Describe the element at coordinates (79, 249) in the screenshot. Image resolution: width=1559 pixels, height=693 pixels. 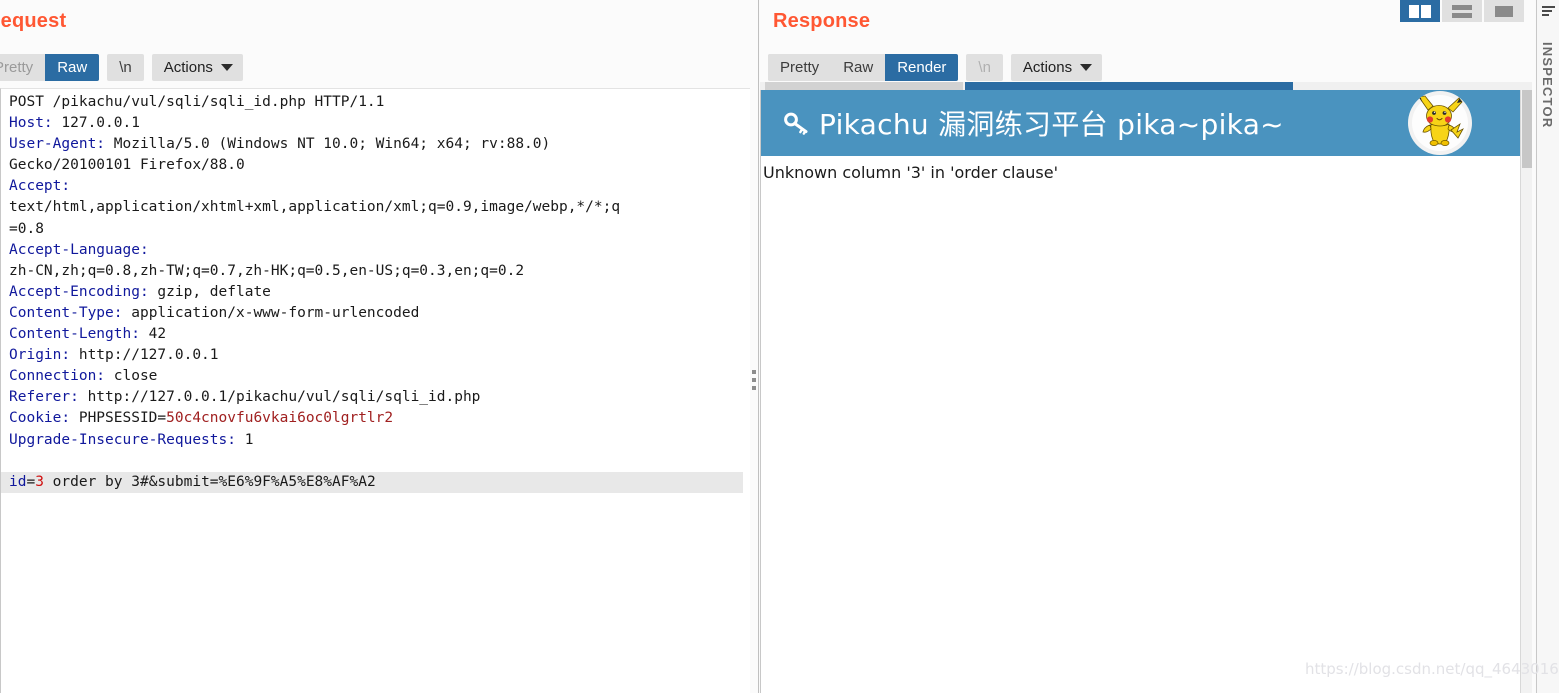
I see `header-name: Accept-Language:` at that location.